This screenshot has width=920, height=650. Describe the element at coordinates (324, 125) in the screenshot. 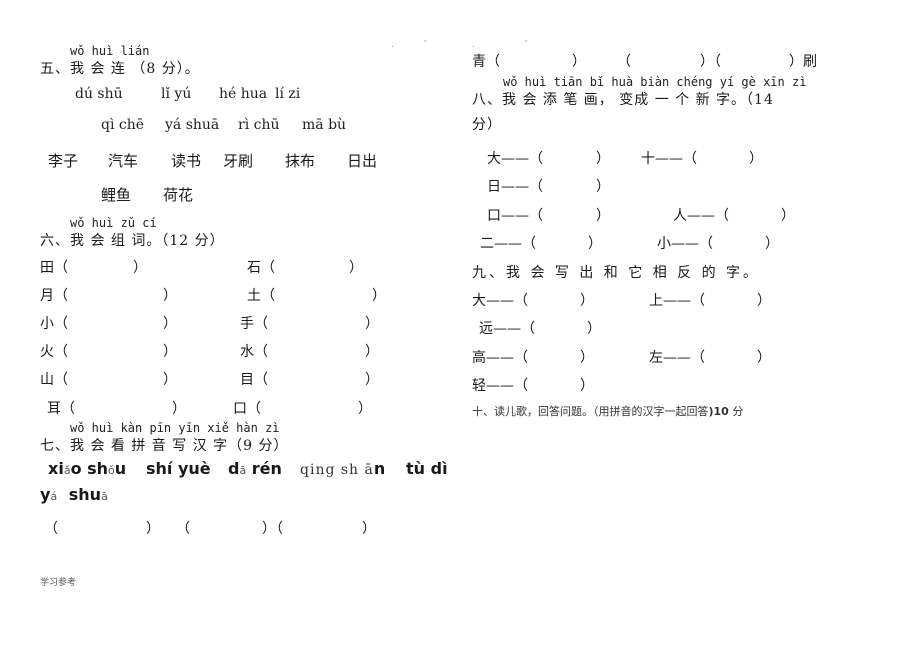

I see `pinyin-word: mā bù` at that location.